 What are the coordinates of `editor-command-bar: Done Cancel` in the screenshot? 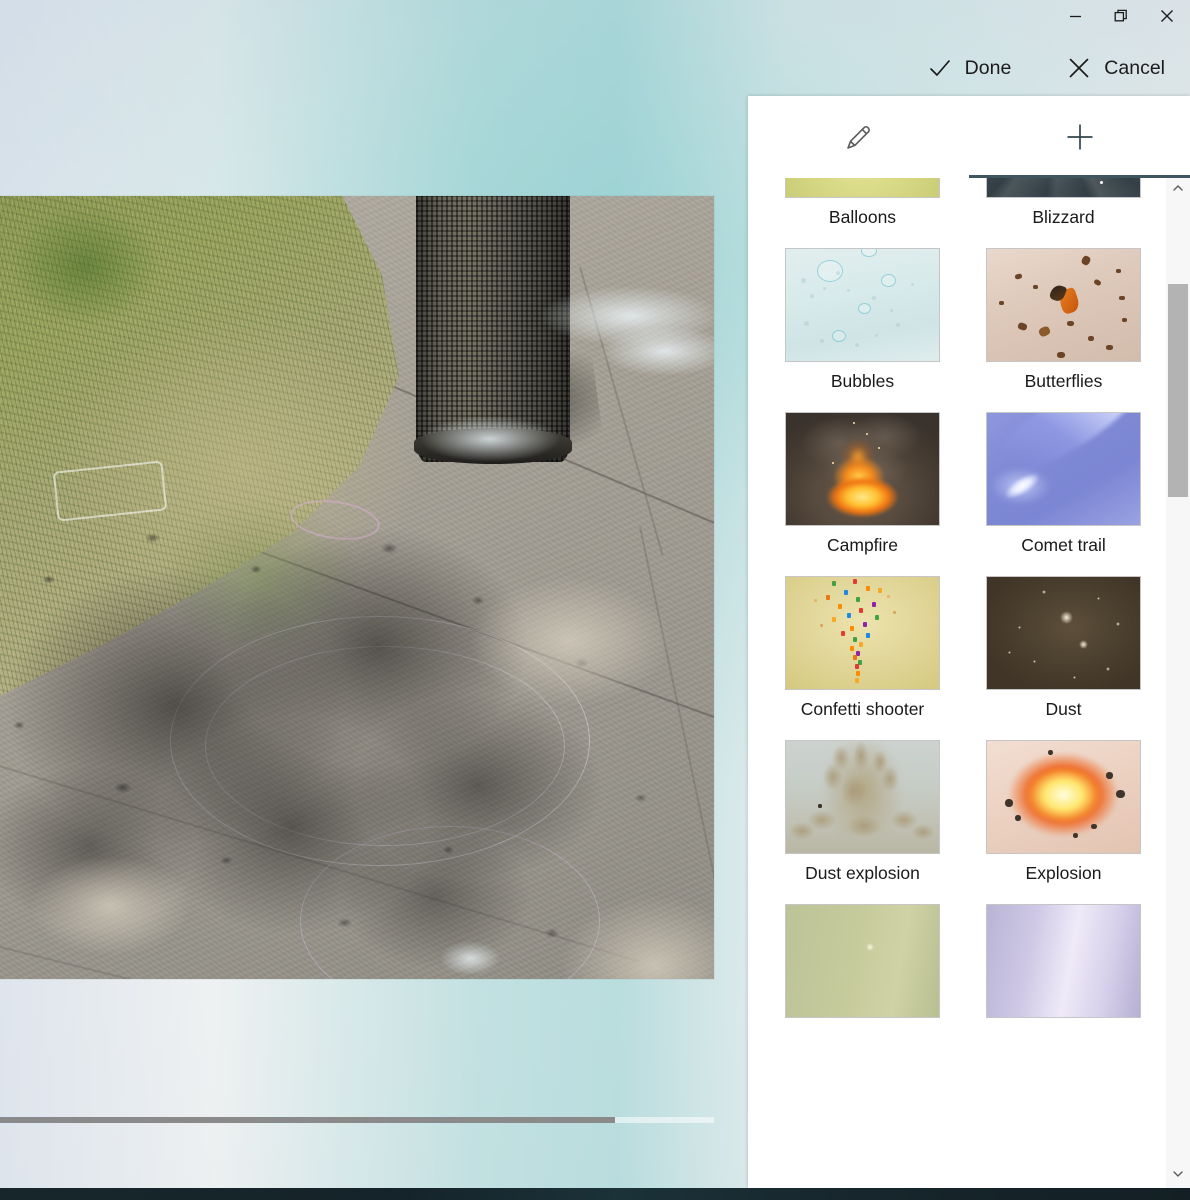 It's located at (1052, 68).